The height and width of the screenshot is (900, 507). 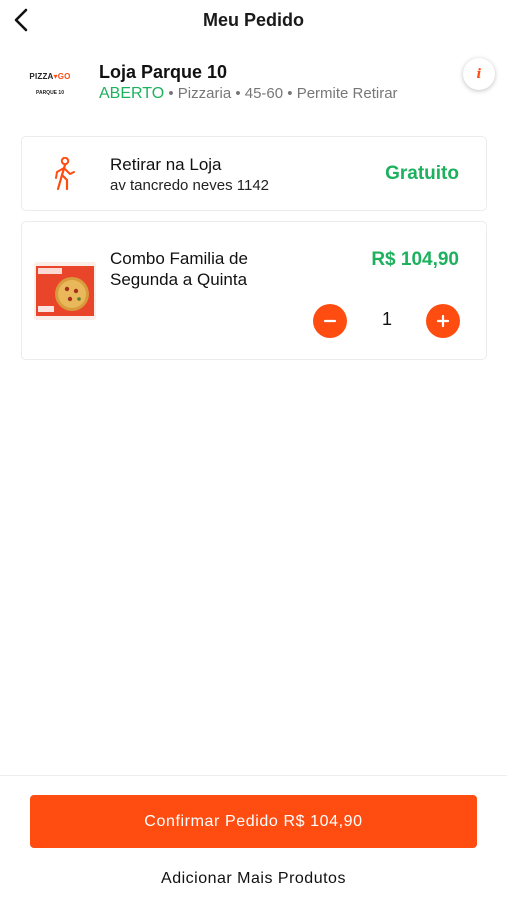 What do you see at coordinates (190, 185) in the screenshot?
I see `pickup-address: av tancredo neves 1142` at bounding box center [190, 185].